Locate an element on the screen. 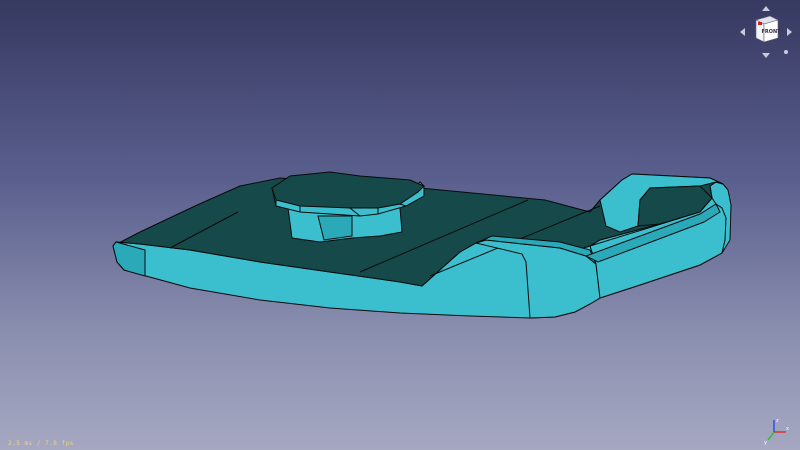 This screenshot has height=450, width=800. navcube-arrow-left-icon is located at coordinates (742, 32).